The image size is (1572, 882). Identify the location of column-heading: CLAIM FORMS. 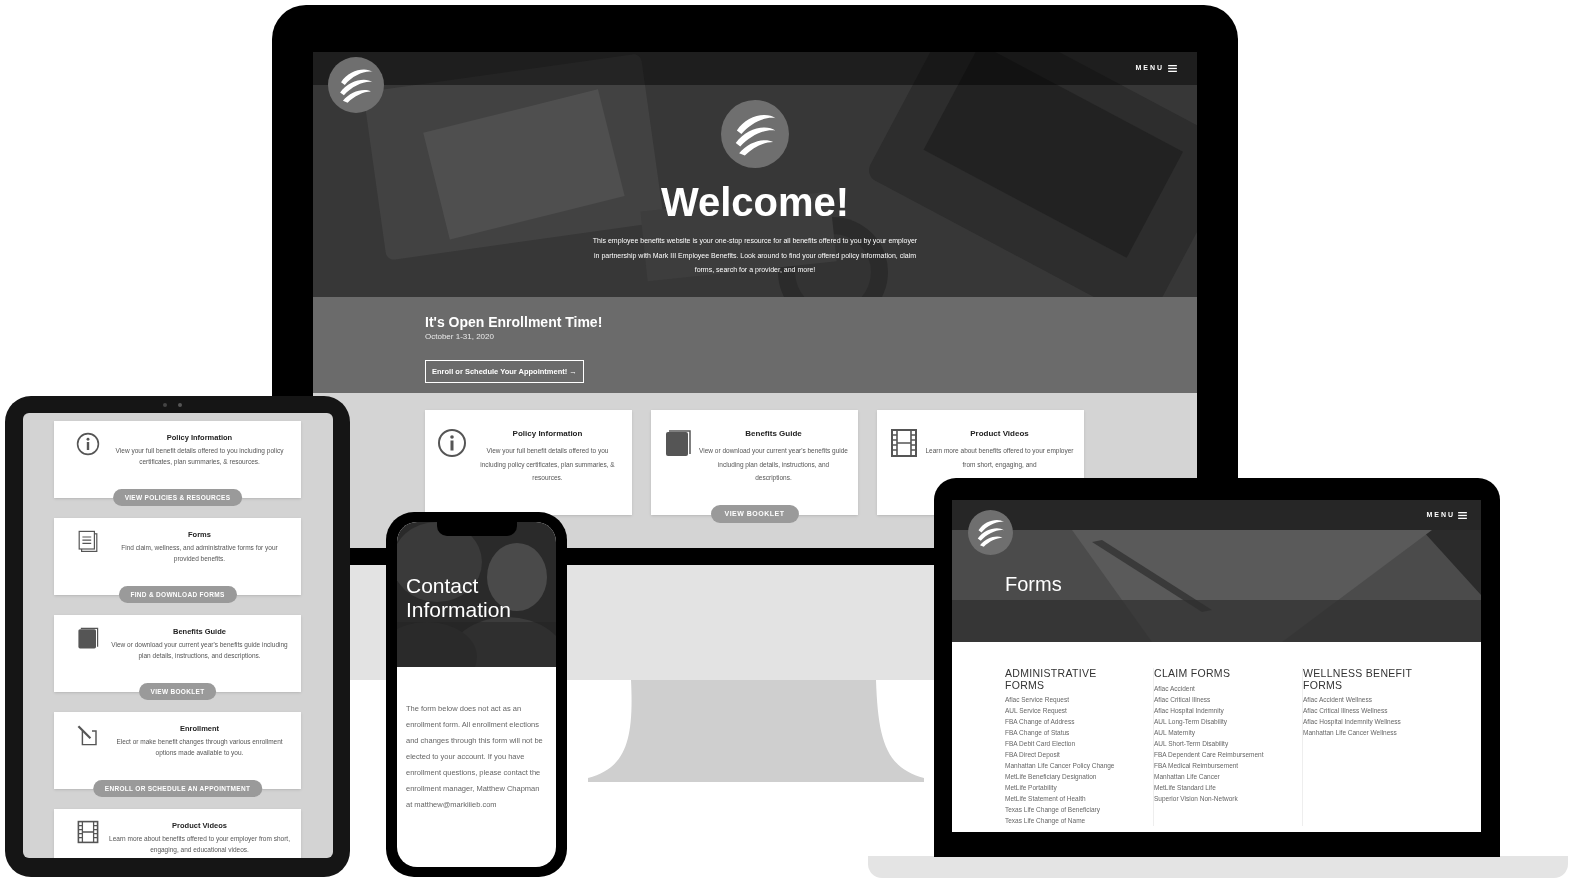
(1193, 674).